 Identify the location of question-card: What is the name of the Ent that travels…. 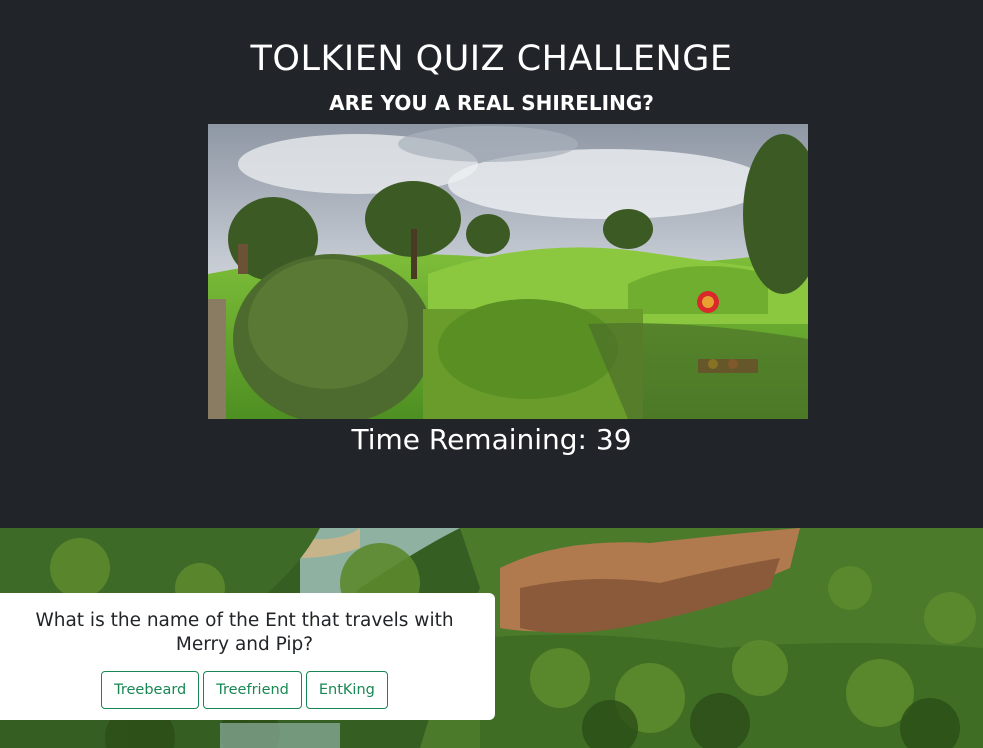
(247, 656).